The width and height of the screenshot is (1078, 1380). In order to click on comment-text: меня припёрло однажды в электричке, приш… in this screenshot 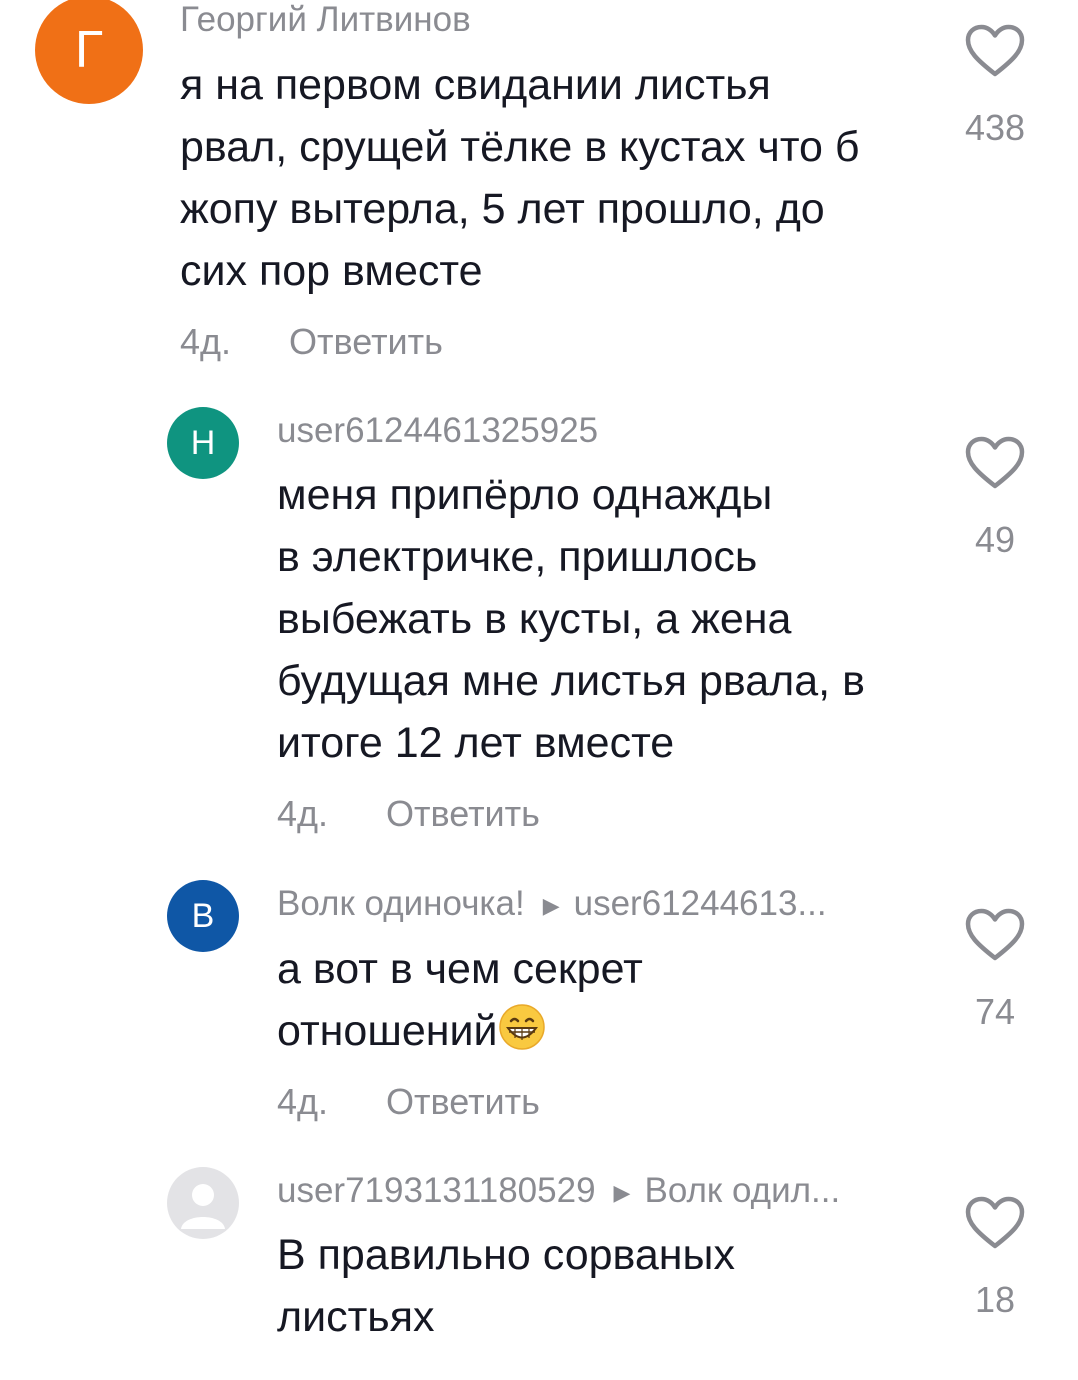, I will do `click(571, 619)`.